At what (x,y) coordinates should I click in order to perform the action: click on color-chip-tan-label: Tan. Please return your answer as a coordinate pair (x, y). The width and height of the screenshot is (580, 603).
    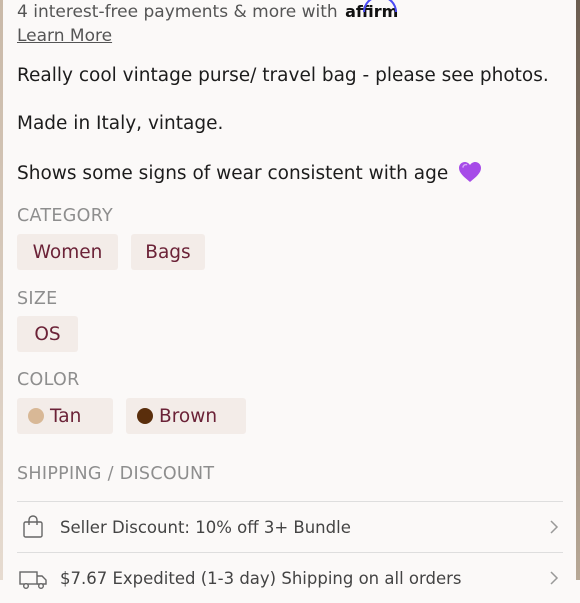
    Looking at the image, I should click on (66, 416).